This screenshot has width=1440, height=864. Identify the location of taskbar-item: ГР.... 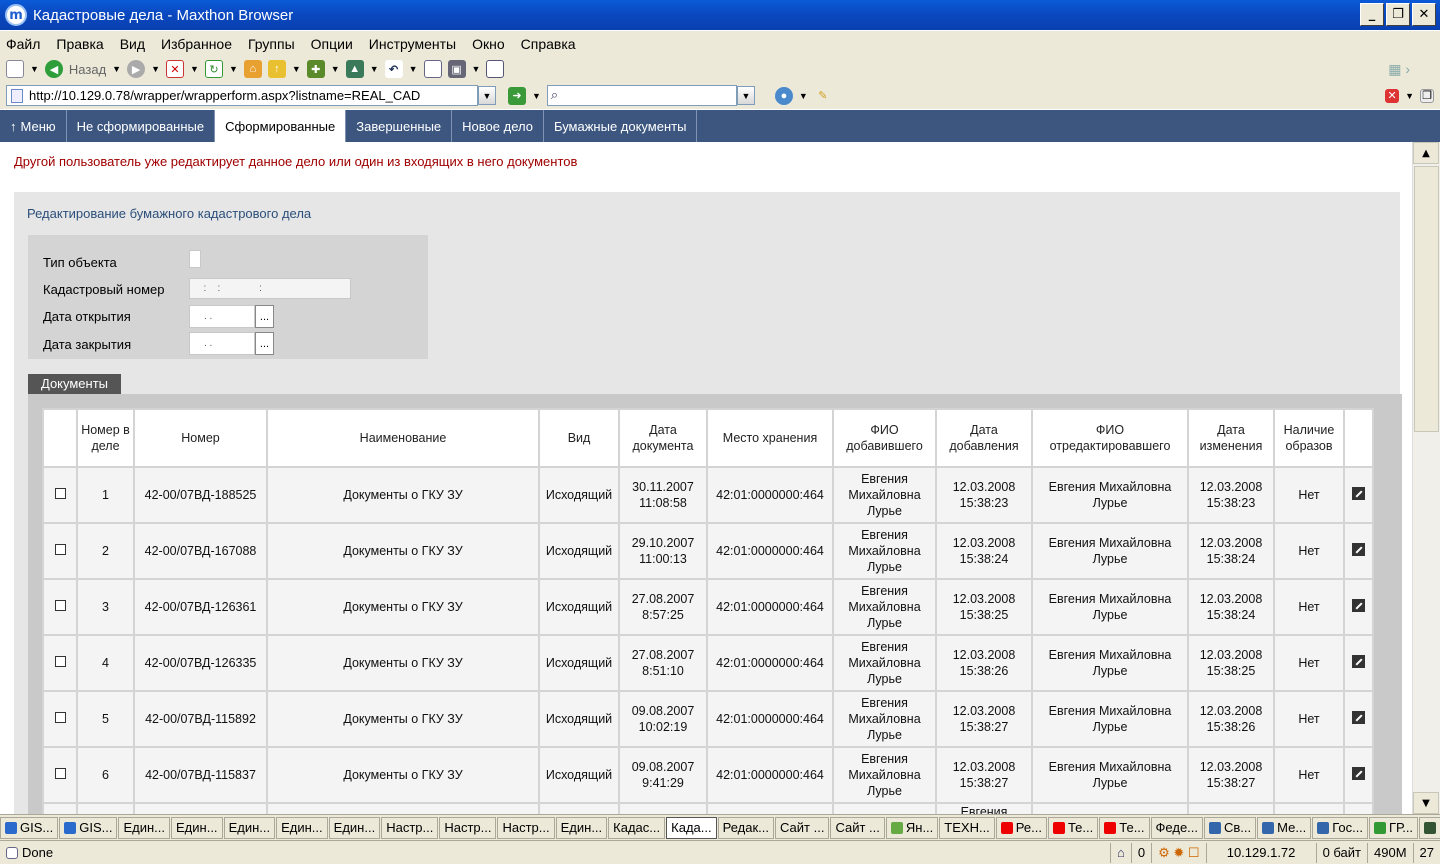
(1393, 827).